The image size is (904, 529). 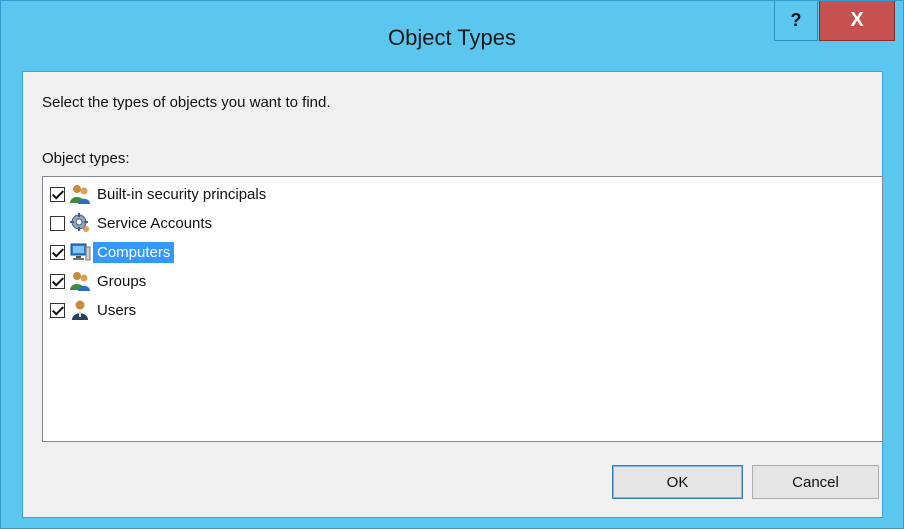 What do you see at coordinates (117, 310) in the screenshot?
I see `item-label: Users` at bounding box center [117, 310].